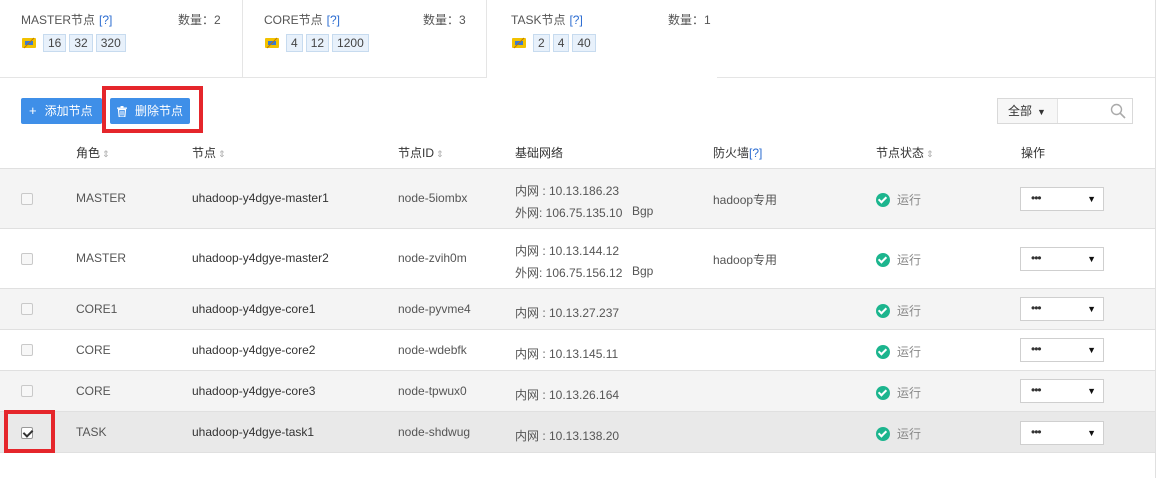  What do you see at coordinates (101, 258) in the screenshot?
I see `role-cell: MASTER` at bounding box center [101, 258].